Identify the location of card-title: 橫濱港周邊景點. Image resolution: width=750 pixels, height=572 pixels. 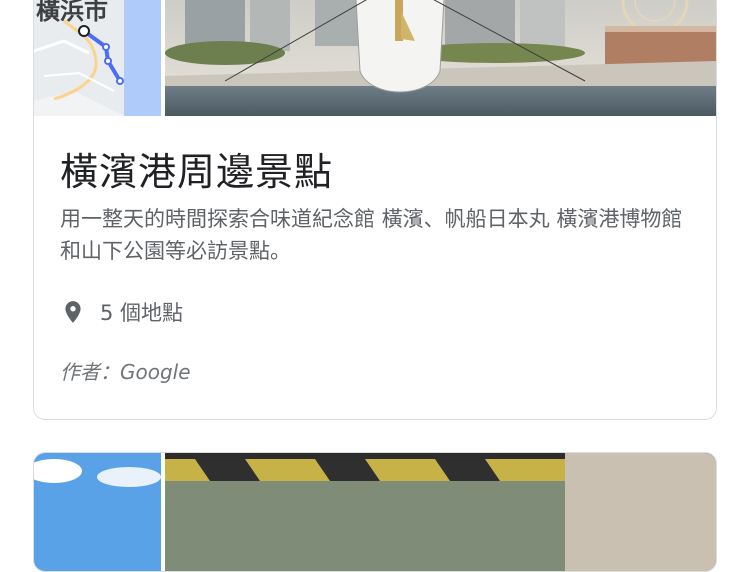
(197, 172).